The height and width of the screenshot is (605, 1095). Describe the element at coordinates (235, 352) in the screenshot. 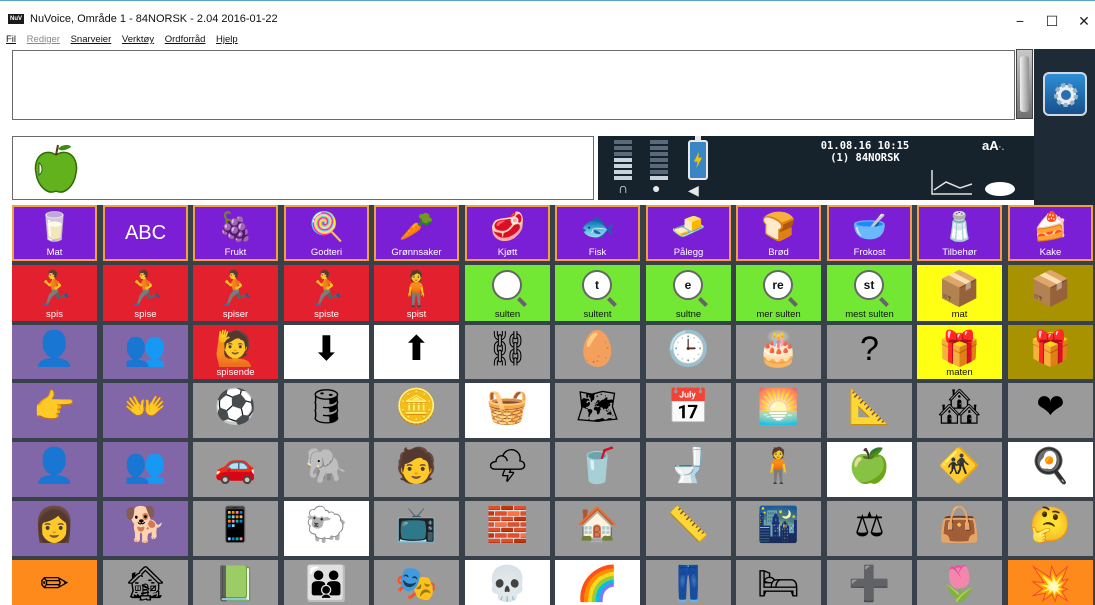

I see `symbol-button-spisende: 🙋 spisende` at that location.